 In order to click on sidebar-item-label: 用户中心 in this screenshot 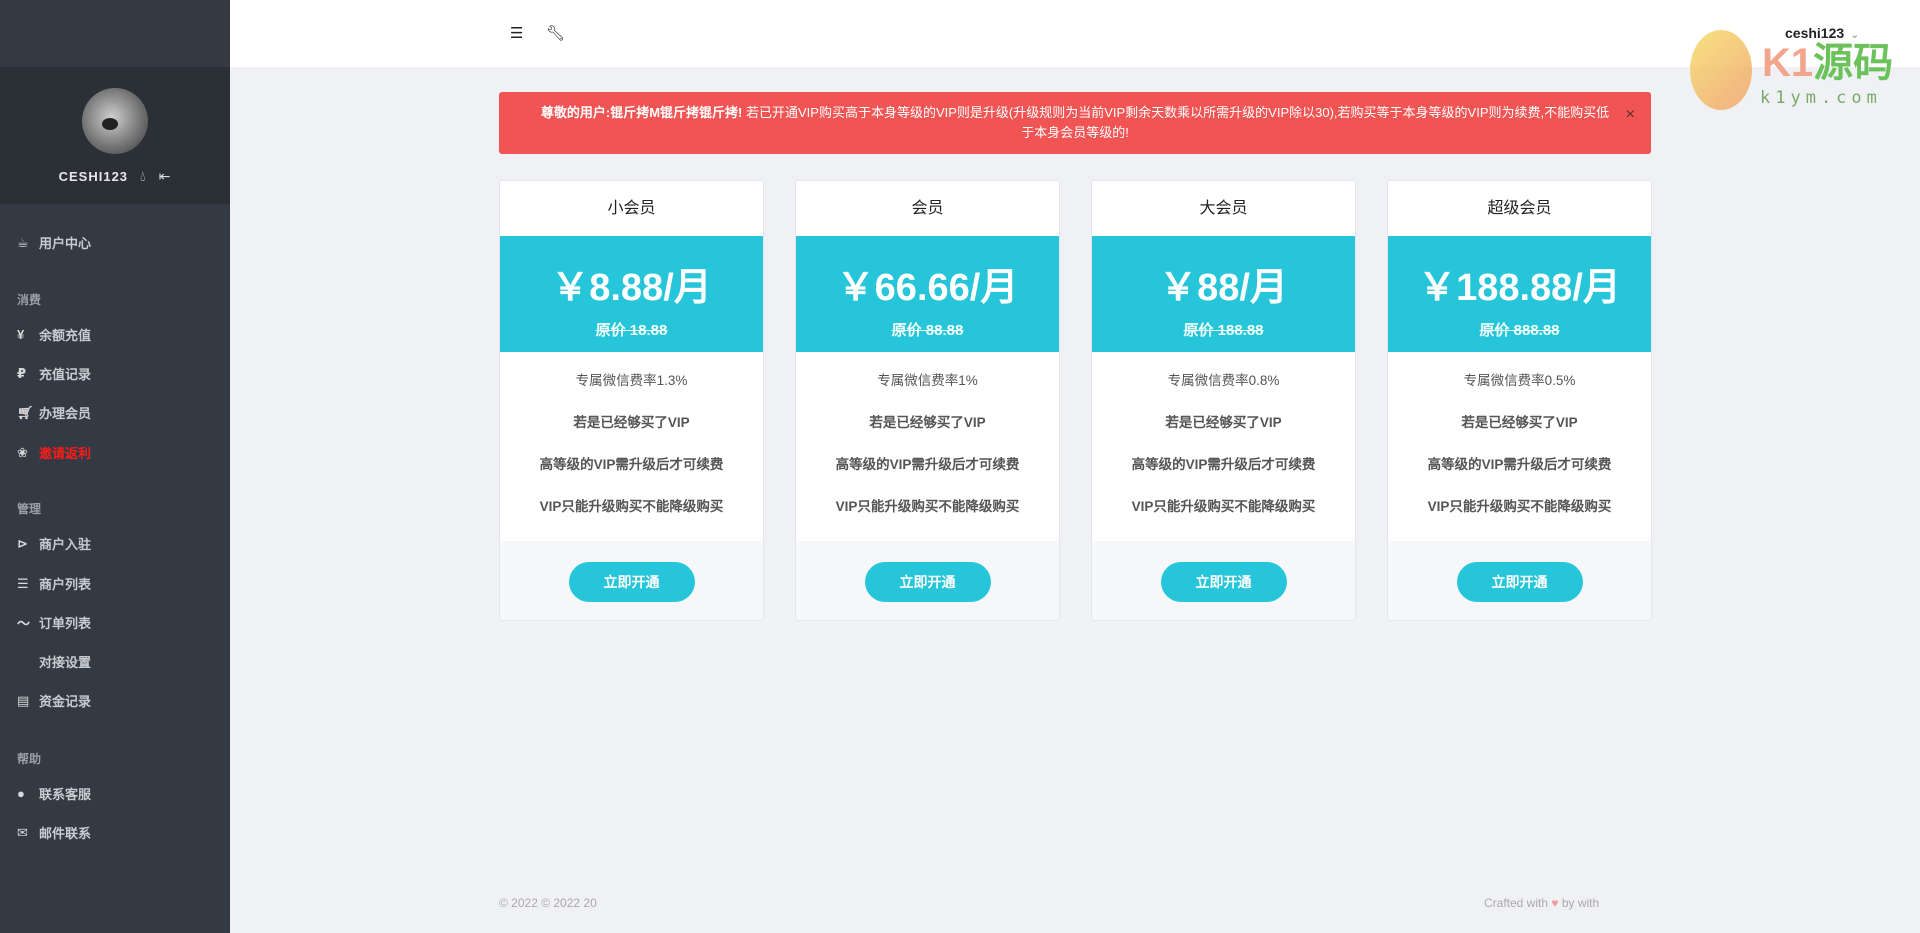, I will do `click(65, 243)`.